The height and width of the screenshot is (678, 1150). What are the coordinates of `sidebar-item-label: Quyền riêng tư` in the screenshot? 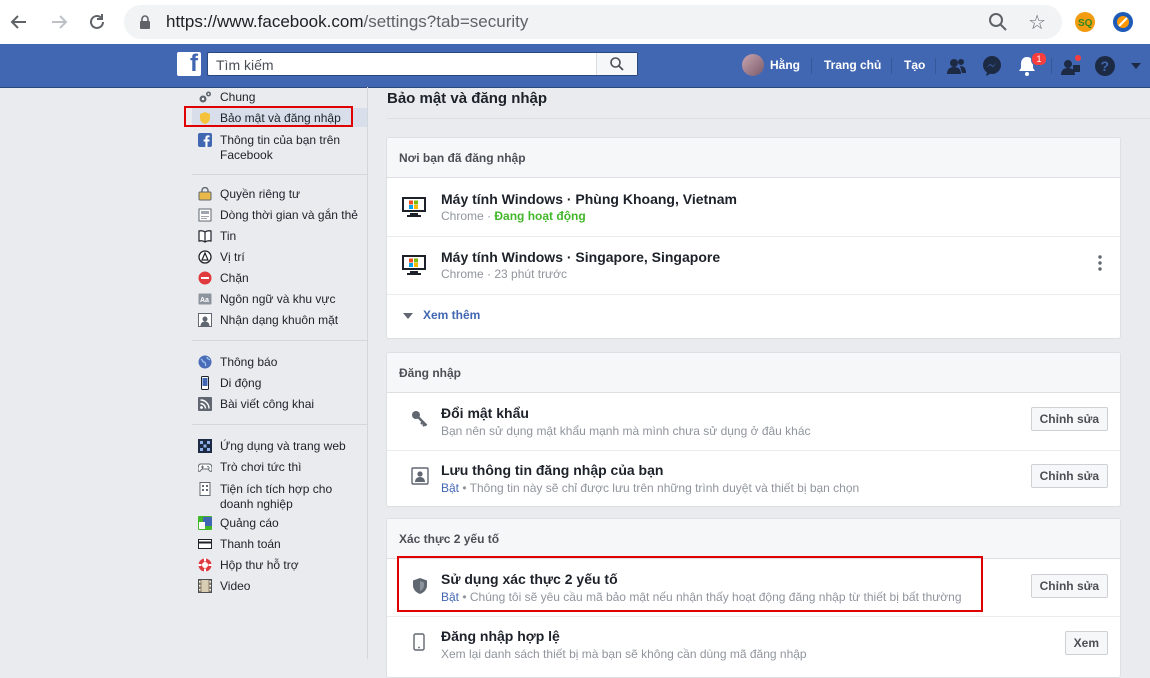 It's located at (260, 194).